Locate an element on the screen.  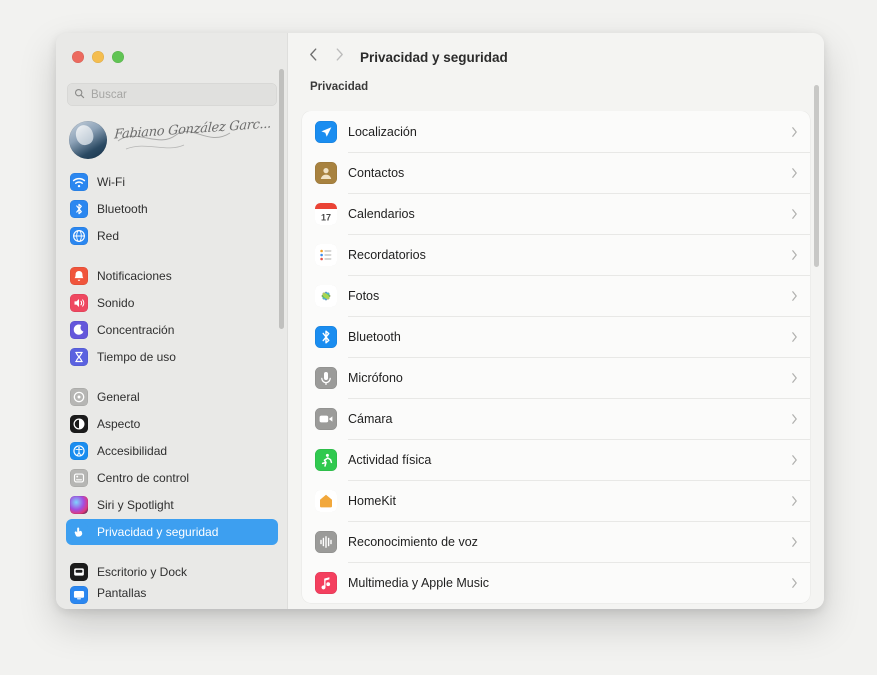
microphone-icon is located at coordinates (326, 377).